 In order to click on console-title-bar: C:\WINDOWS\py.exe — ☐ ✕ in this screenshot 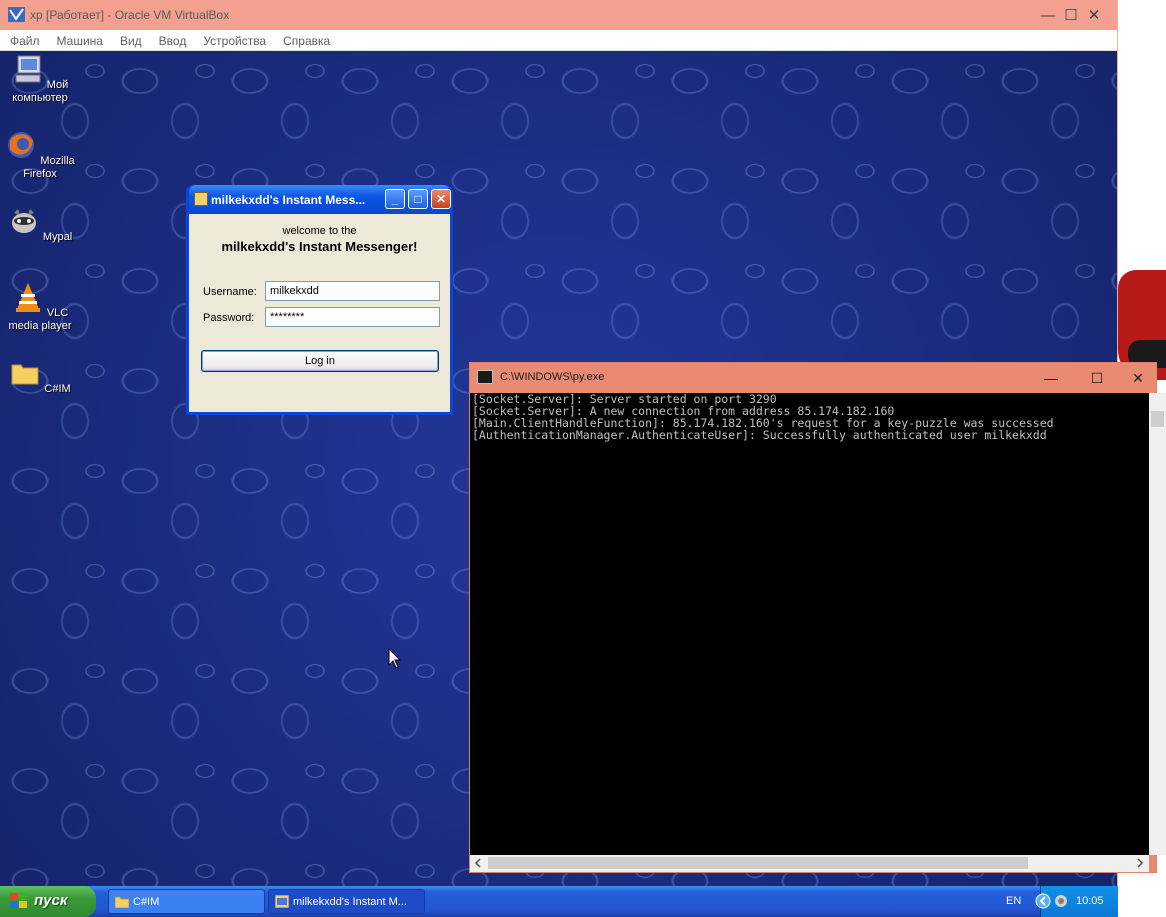, I will do `click(813, 378)`.